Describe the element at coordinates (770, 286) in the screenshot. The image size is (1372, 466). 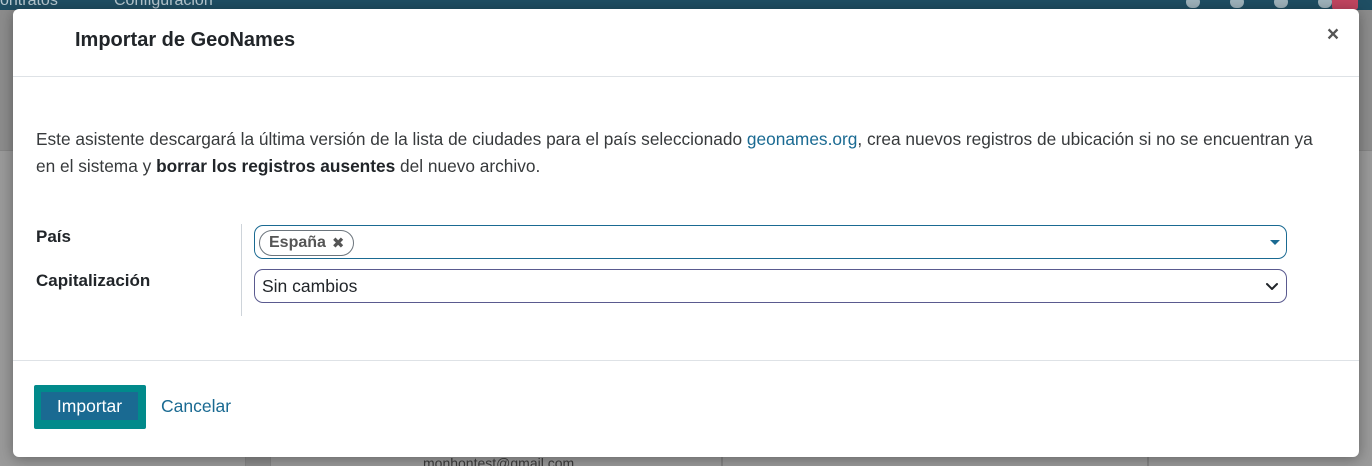
I see `capitalization-select: Sin cambios` at that location.